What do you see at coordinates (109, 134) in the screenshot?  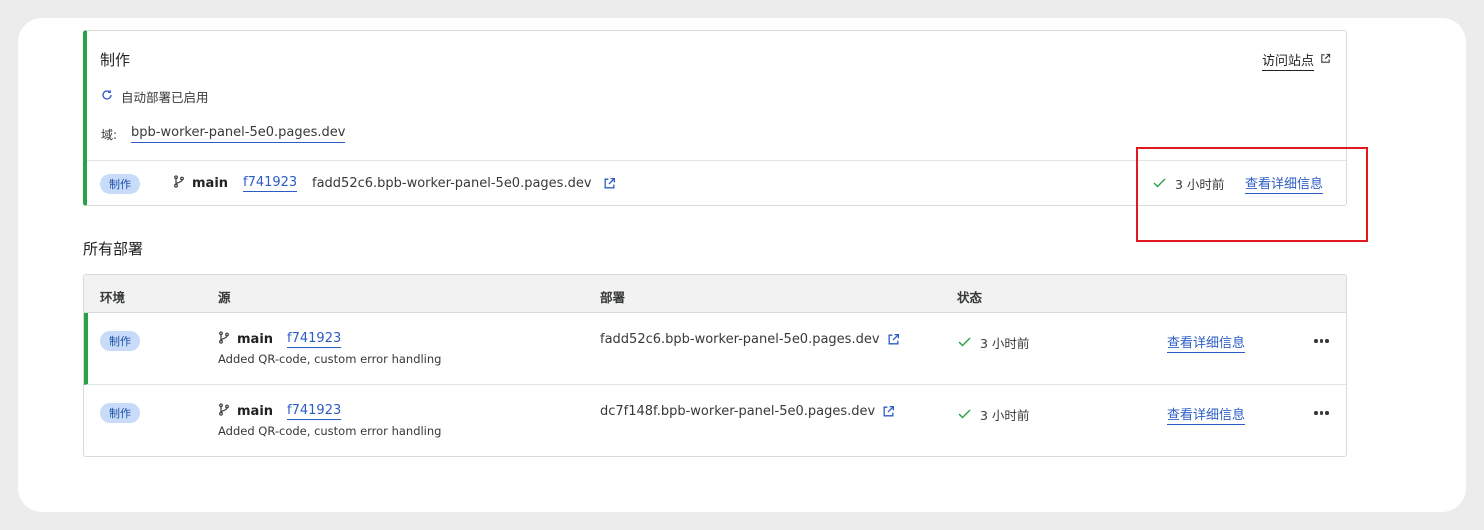 I see `domain-label: 域:` at bounding box center [109, 134].